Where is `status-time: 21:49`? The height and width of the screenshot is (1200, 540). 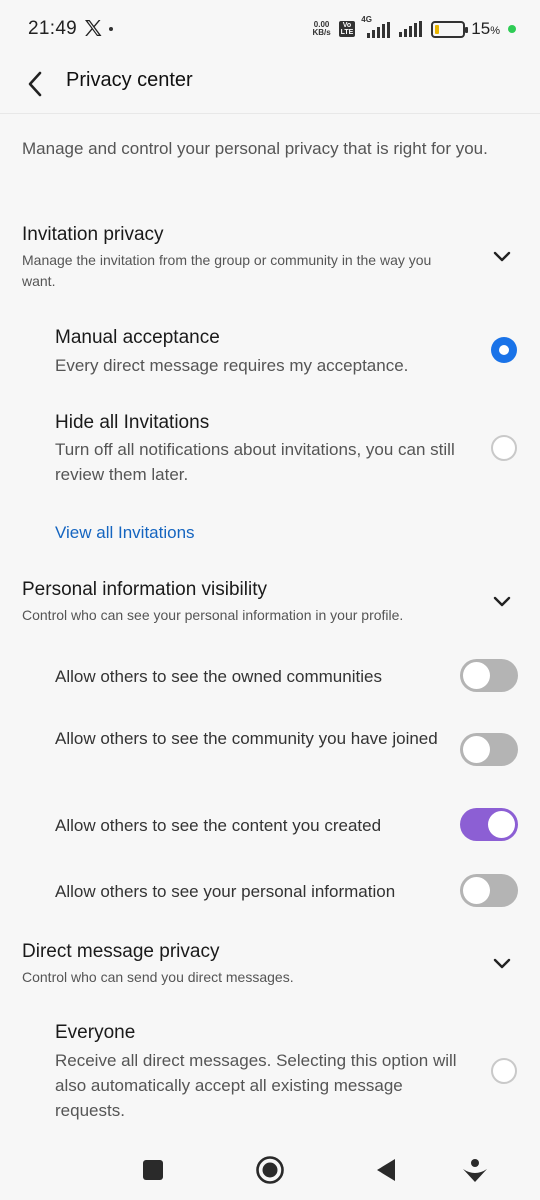 status-time: 21:49 is located at coordinates (53, 28).